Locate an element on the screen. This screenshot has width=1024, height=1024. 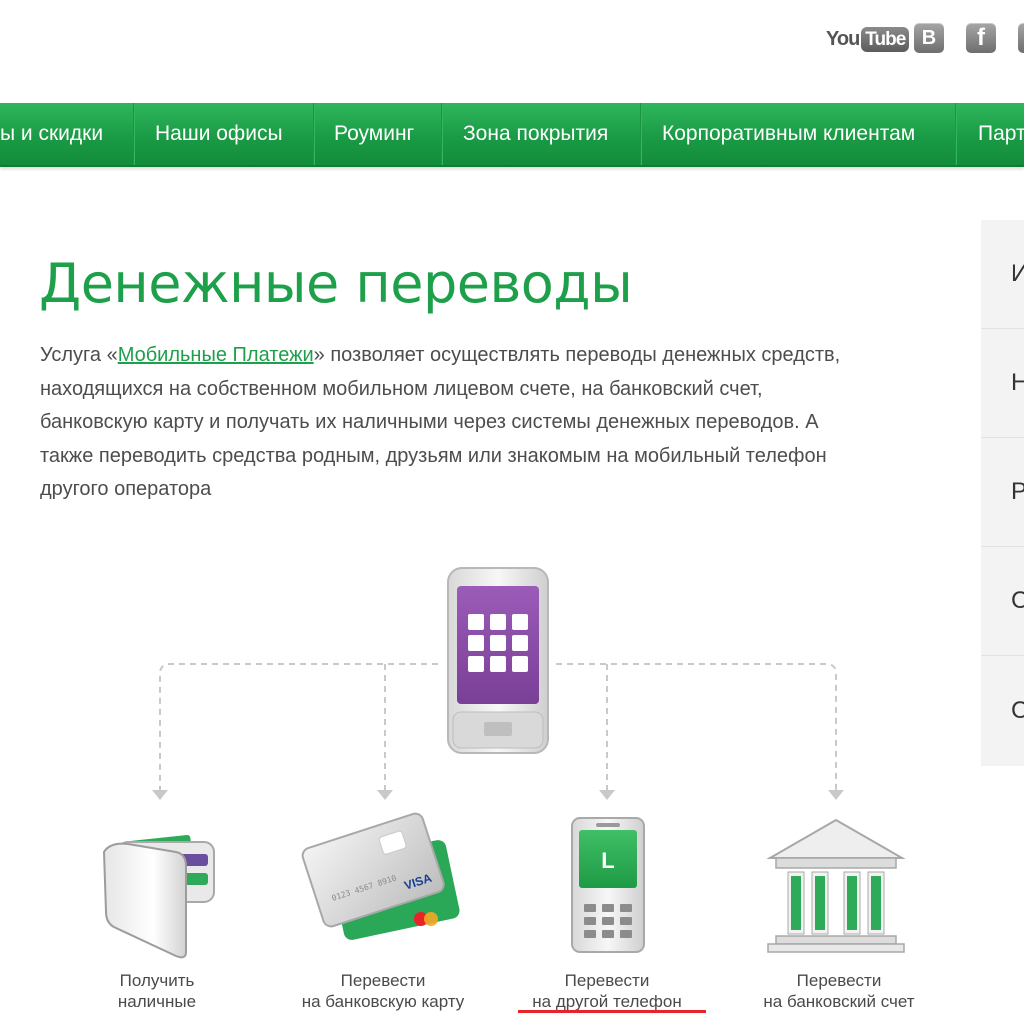
highlight-underline is located at coordinates (612, 1011).